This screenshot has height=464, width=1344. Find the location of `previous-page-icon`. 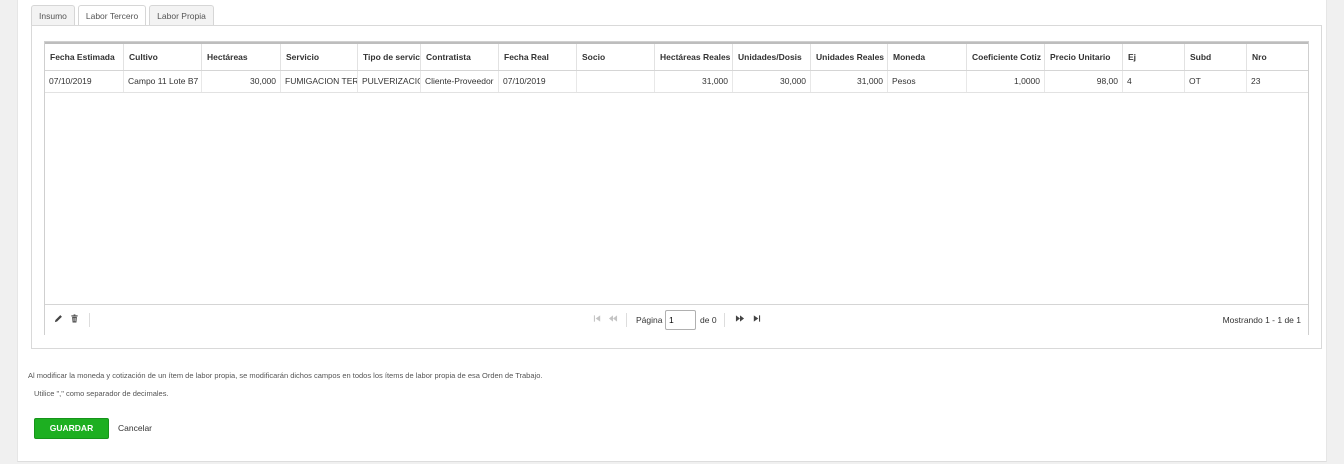

previous-page-icon is located at coordinates (613, 319).